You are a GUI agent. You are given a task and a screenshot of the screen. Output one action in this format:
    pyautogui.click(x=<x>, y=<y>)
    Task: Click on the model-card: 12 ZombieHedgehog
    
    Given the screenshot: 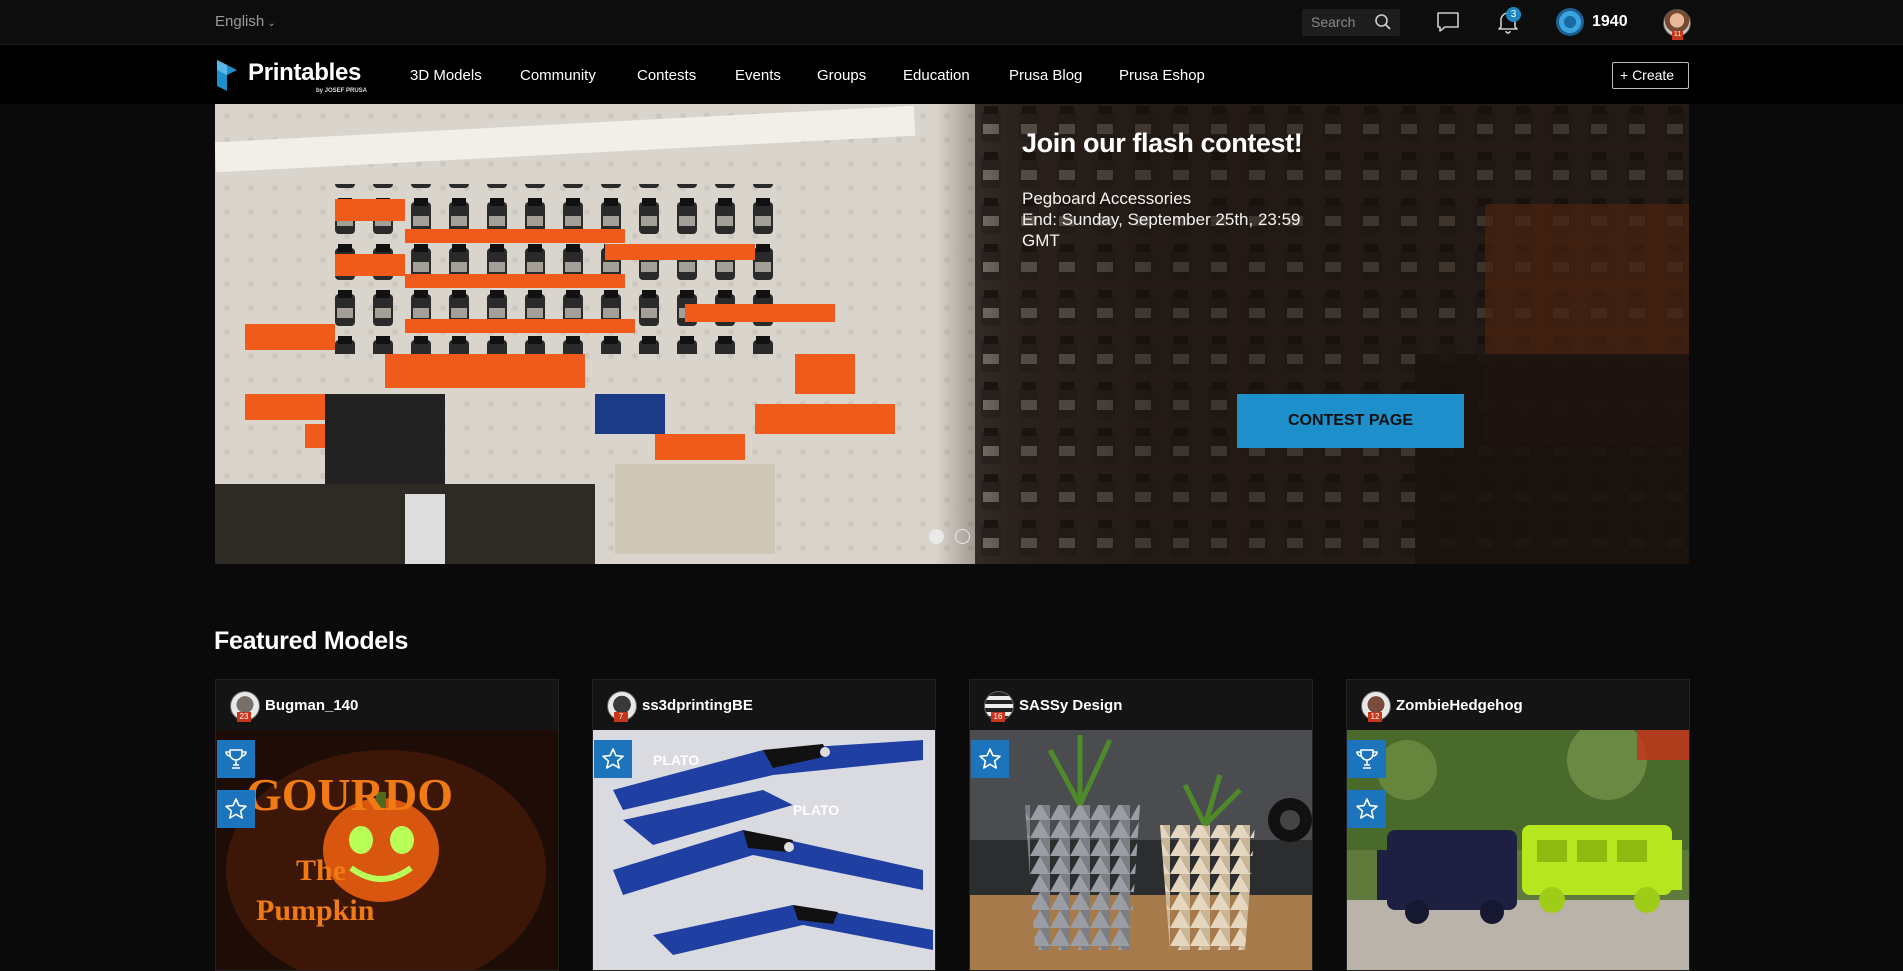 What is the action you would take?
    pyautogui.click(x=1518, y=825)
    